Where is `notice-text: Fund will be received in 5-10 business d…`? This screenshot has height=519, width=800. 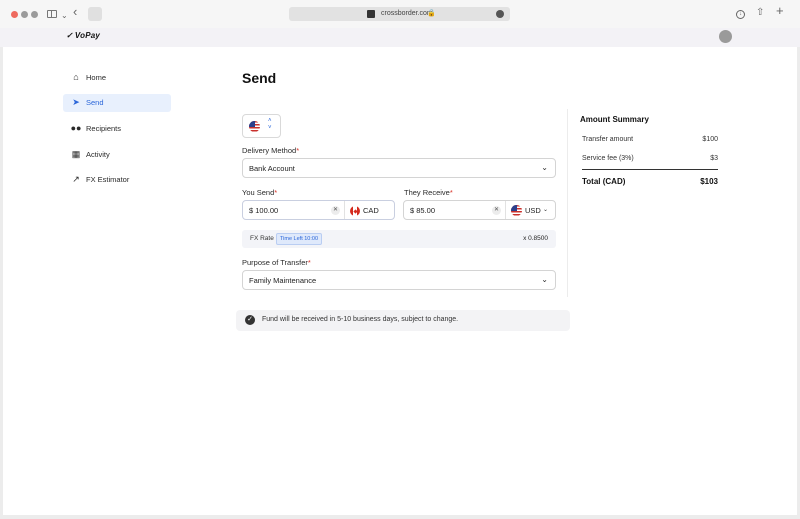 notice-text: Fund will be received in 5-10 business d… is located at coordinates (360, 319).